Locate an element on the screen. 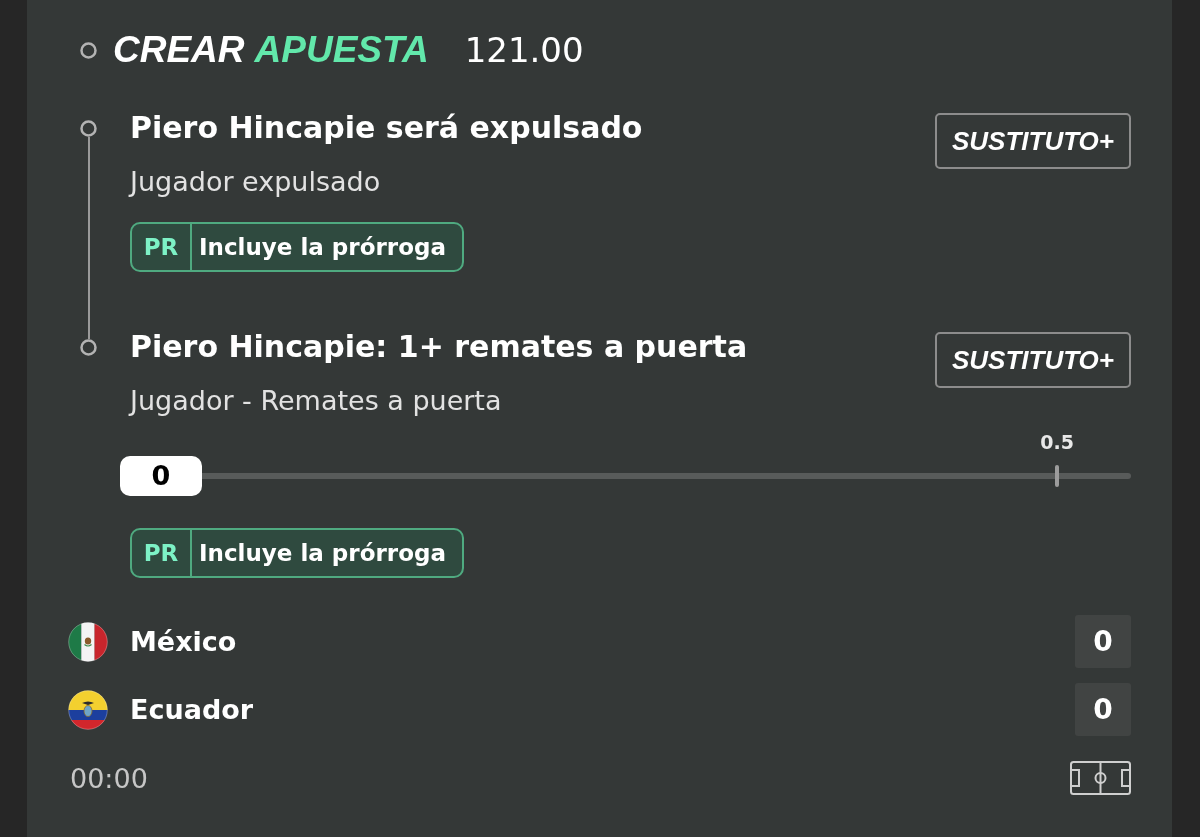 This screenshot has height=837, width=1200. title-text: CREAR is located at coordinates (179, 50).